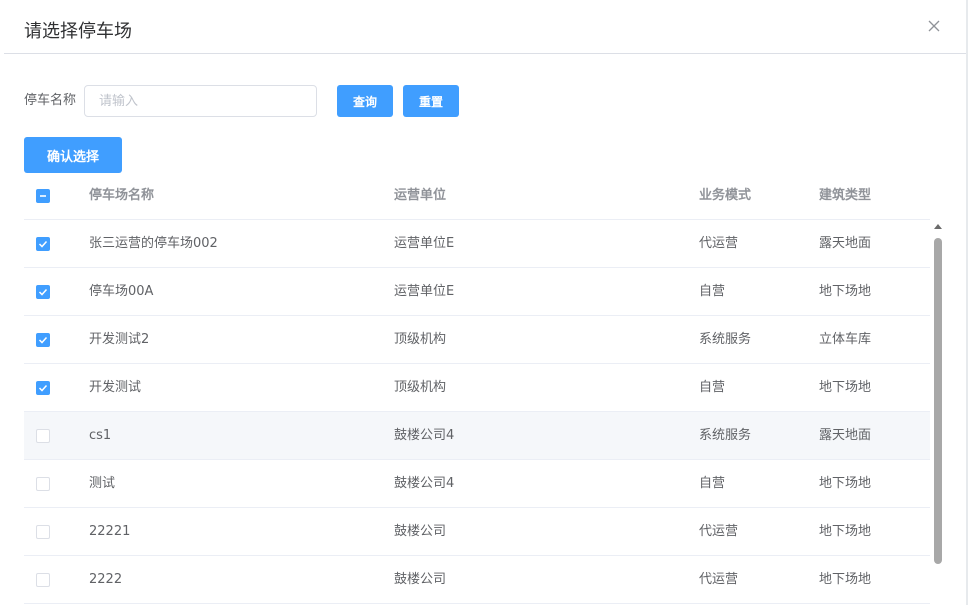 The height and width of the screenshot is (605, 968). Describe the element at coordinates (119, 339) in the screenshot. I see `cell-name: 开发测试2` at that location.